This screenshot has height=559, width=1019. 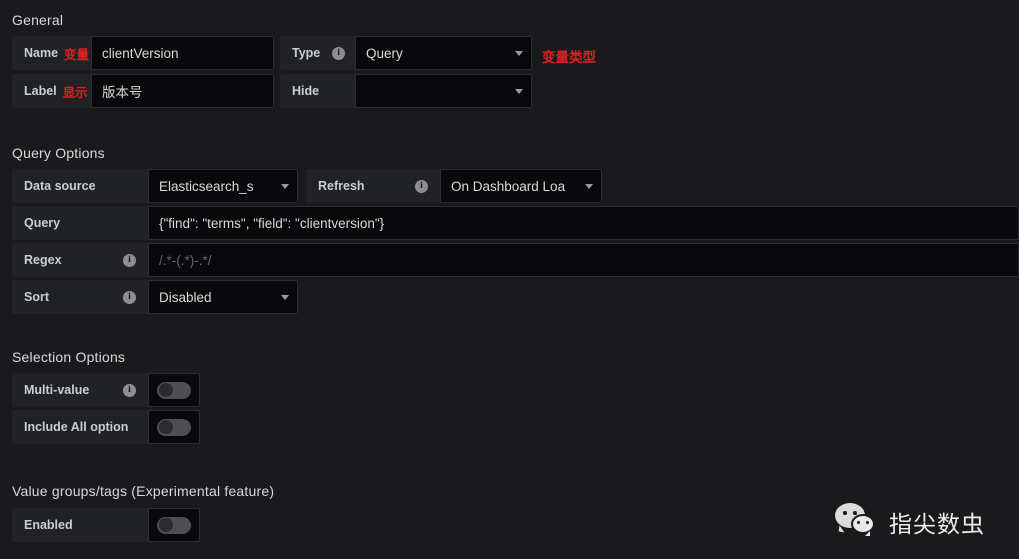 I want to click on data-source-label-cell: Data source, so click(x=80, y=186).